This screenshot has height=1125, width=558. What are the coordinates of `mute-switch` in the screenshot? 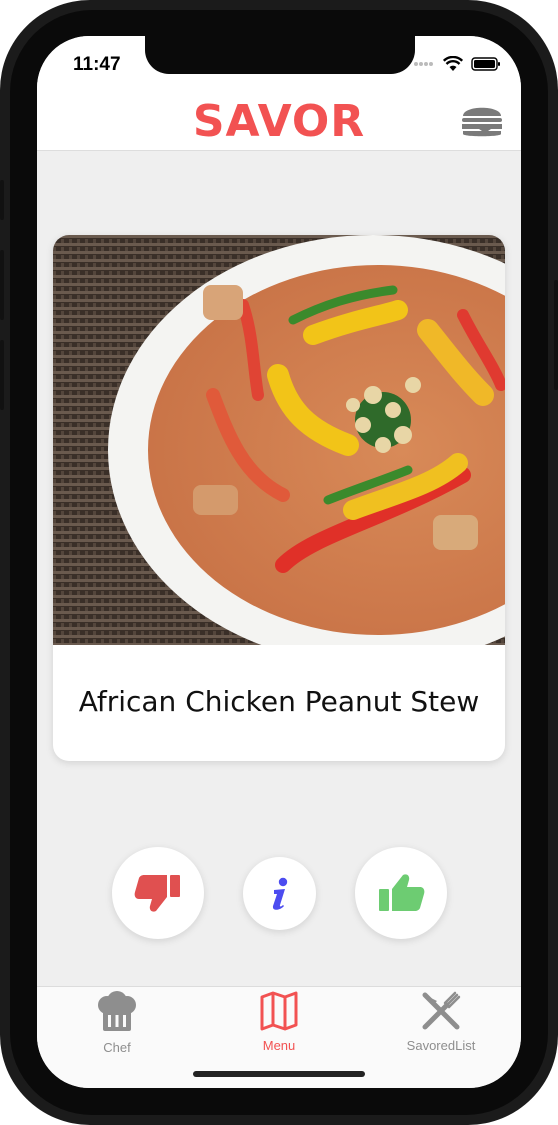 It's located at (2, 200).